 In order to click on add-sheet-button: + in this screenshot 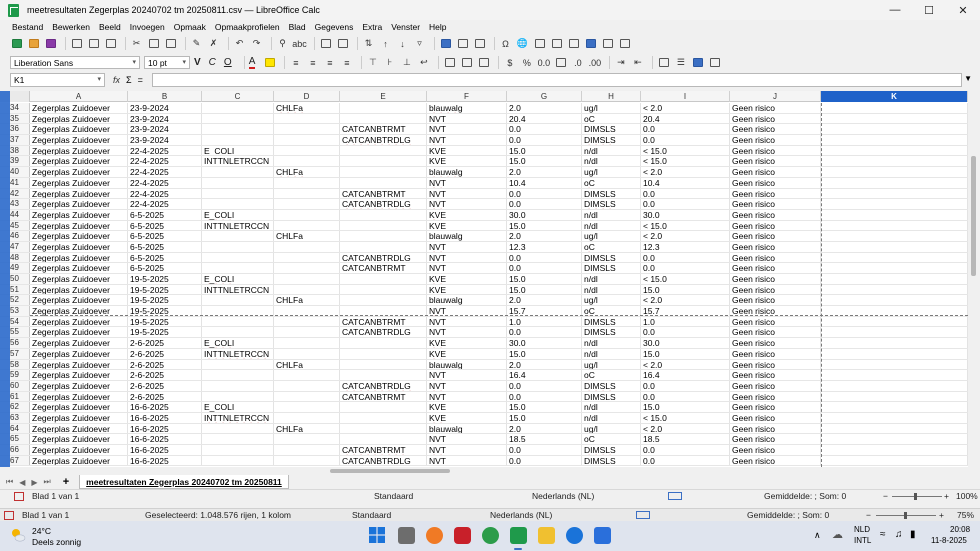, I will do `click(66, 482)`.